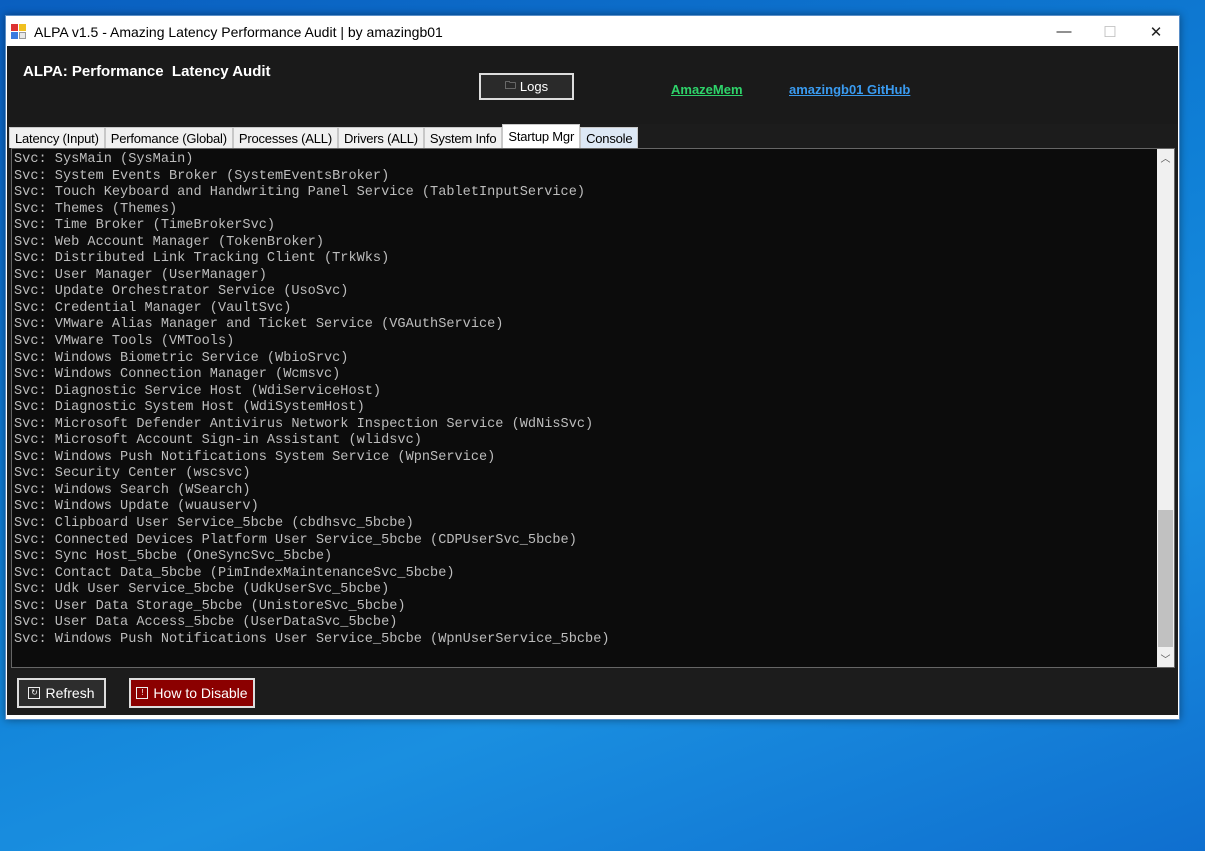 Image resolution: width=1205 pixels, height=851 pixels. What do you see at coordinates (132, 490) in the screenshot?
I see `output-line: Svc: Windows Search (WSearch)` at bounding box center [132, 490].